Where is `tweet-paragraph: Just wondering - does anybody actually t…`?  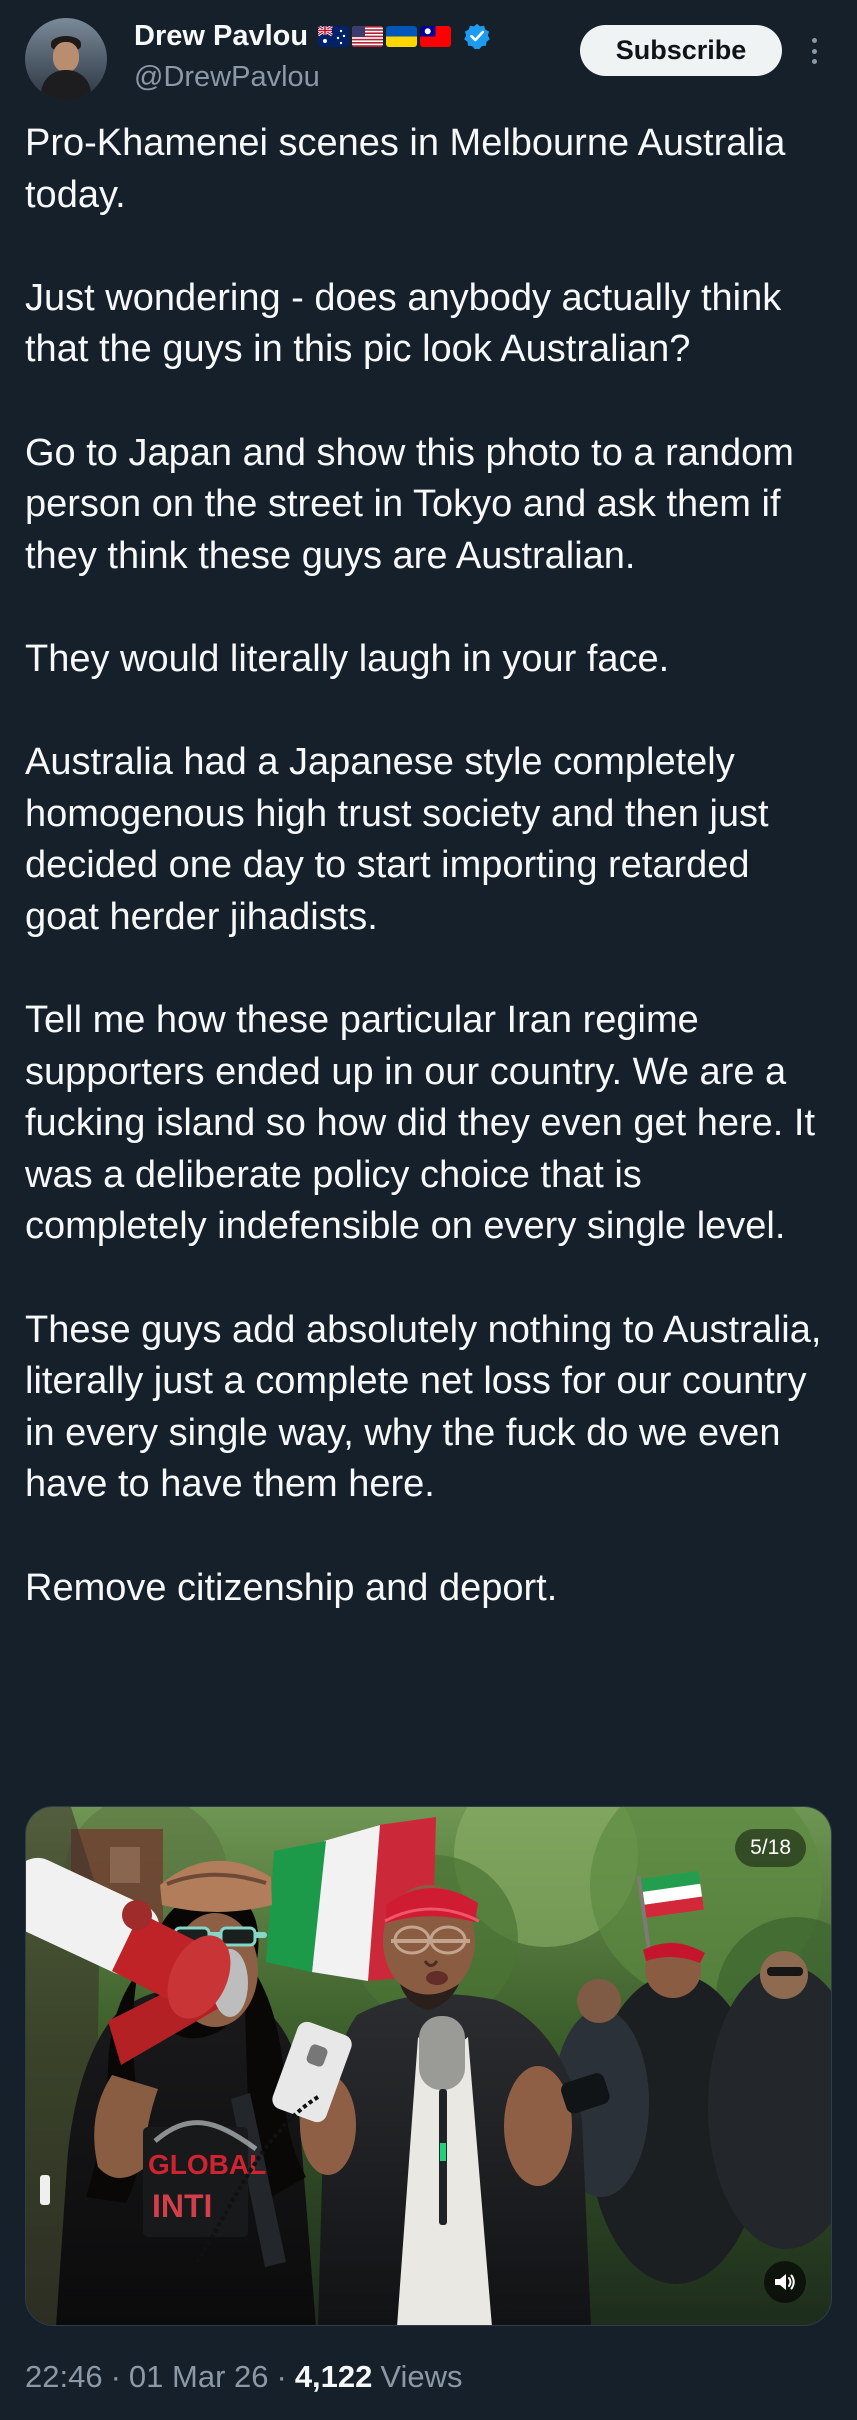 tweet-paragraph: Just wondering - does anybody actually t… is located at coordinates (403, 323).